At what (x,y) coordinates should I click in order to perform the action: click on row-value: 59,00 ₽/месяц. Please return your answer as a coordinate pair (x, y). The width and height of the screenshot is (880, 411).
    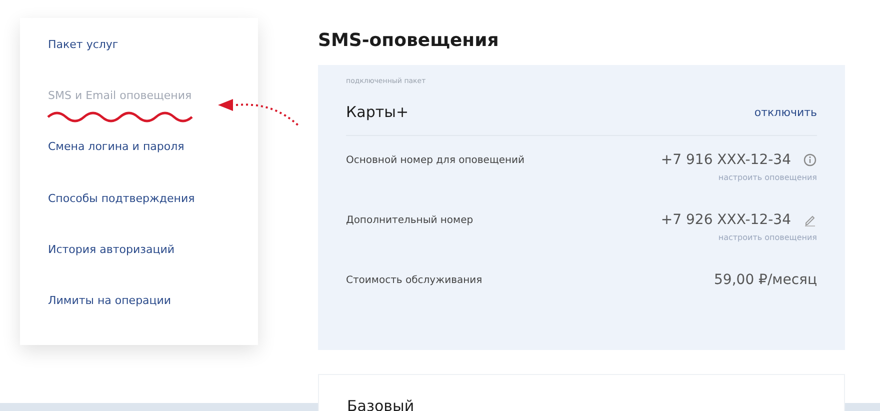
    Looking at the image, I should click on (765, 280).